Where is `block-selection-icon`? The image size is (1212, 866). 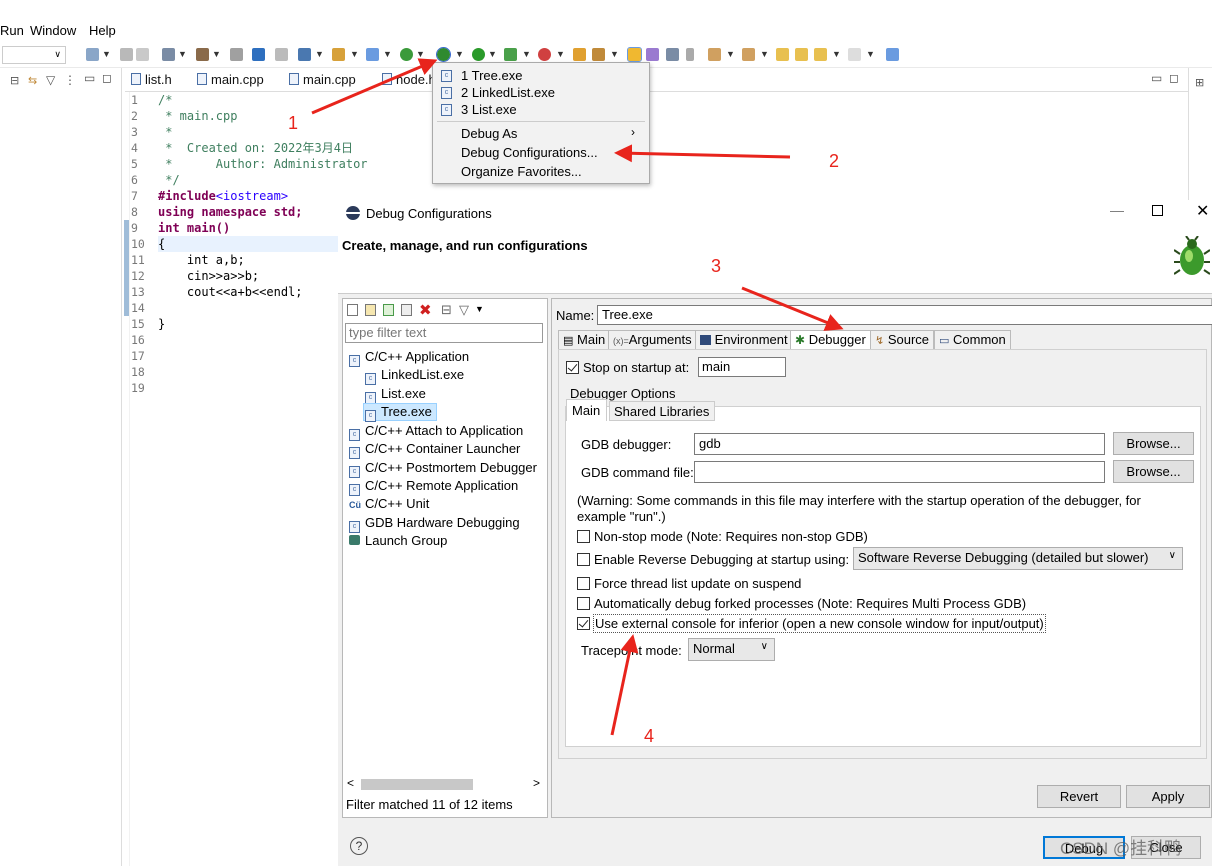 block-selection-icon is located at coordinates (672, 54).